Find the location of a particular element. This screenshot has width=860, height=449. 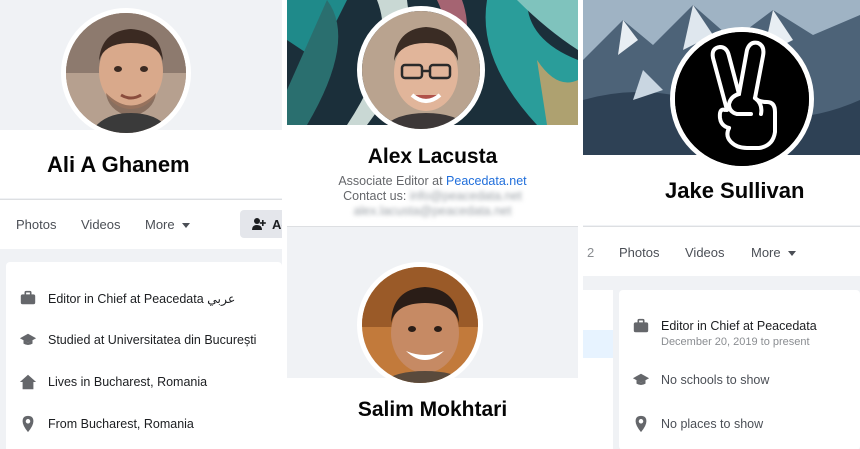

profile-name: Salim Mokhtari is located at coordinates (432, 409).